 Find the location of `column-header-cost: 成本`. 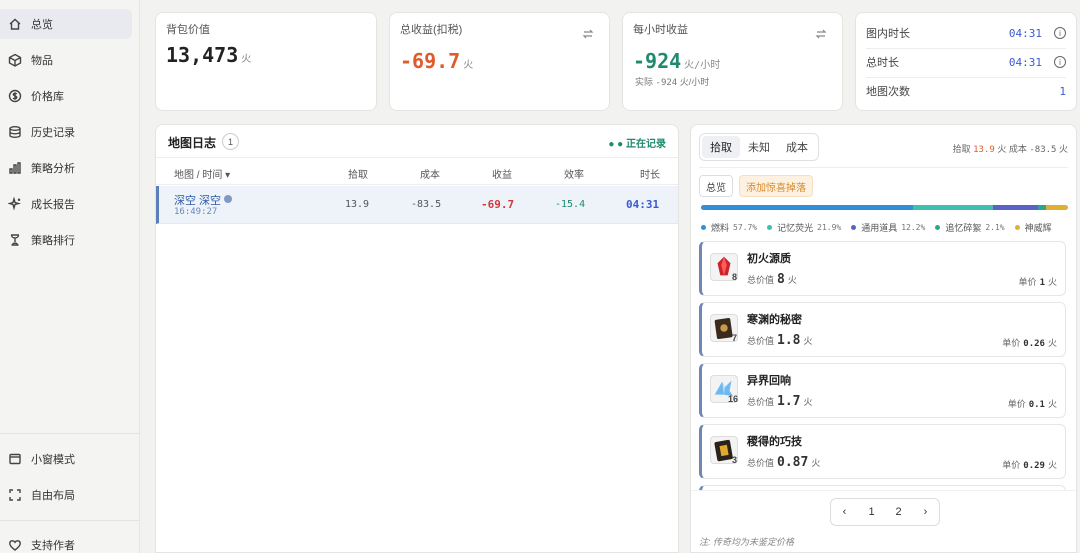

column-header-cost: 成本 is located at coordinates (430, 173).